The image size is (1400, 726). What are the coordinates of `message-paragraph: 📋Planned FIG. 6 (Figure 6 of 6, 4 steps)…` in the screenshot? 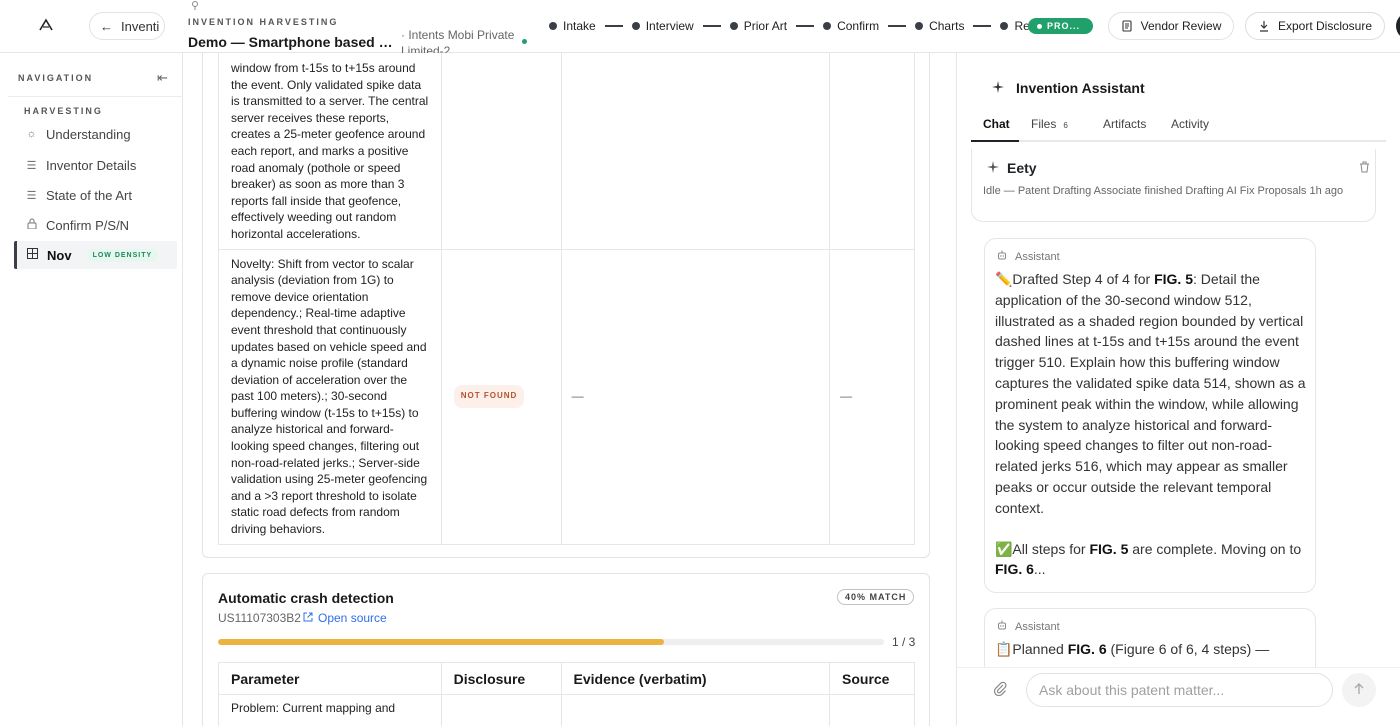 It's located at (1132, 649).